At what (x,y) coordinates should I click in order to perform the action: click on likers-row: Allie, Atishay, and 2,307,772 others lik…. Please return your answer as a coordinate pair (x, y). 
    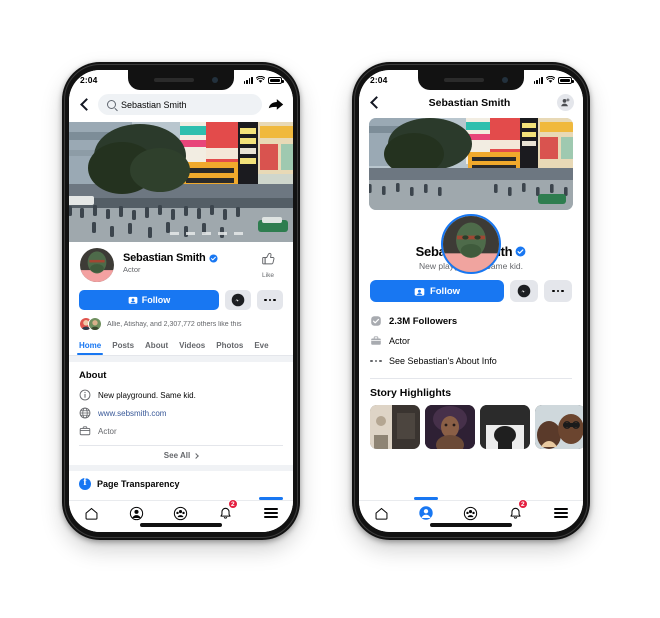
    Looking at the image, I should click on (181, 323).